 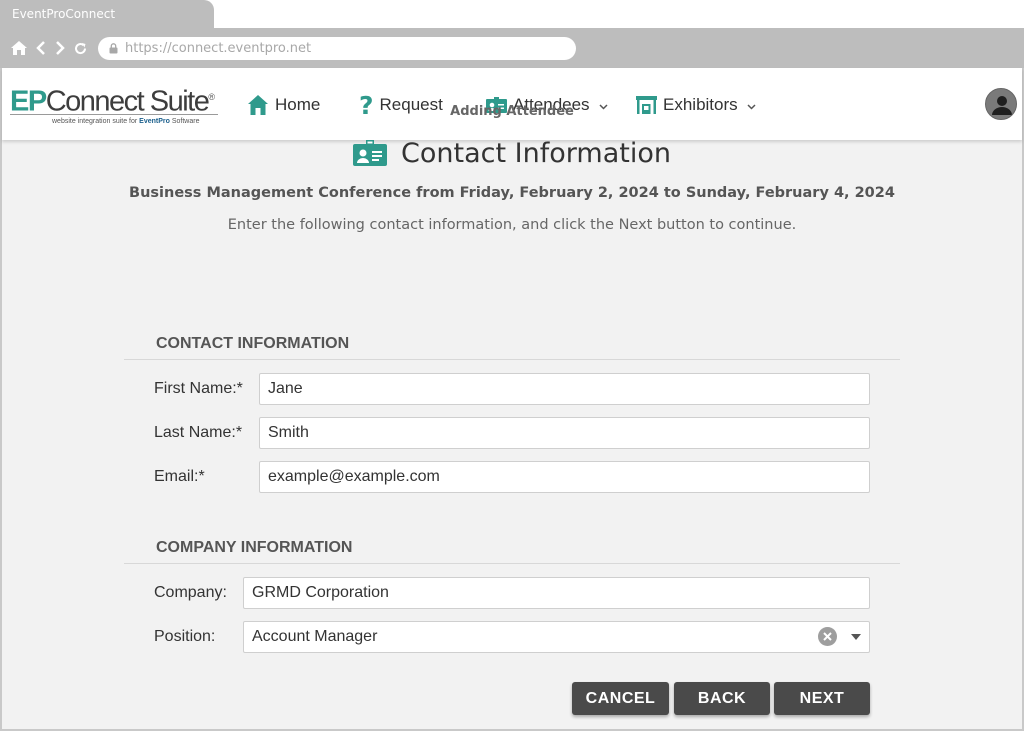 What do you see at coordinates (337, 48) in the screenshot?
I see `address-bar: https://connect.eventpro.net` at bounding box center [337, 48].